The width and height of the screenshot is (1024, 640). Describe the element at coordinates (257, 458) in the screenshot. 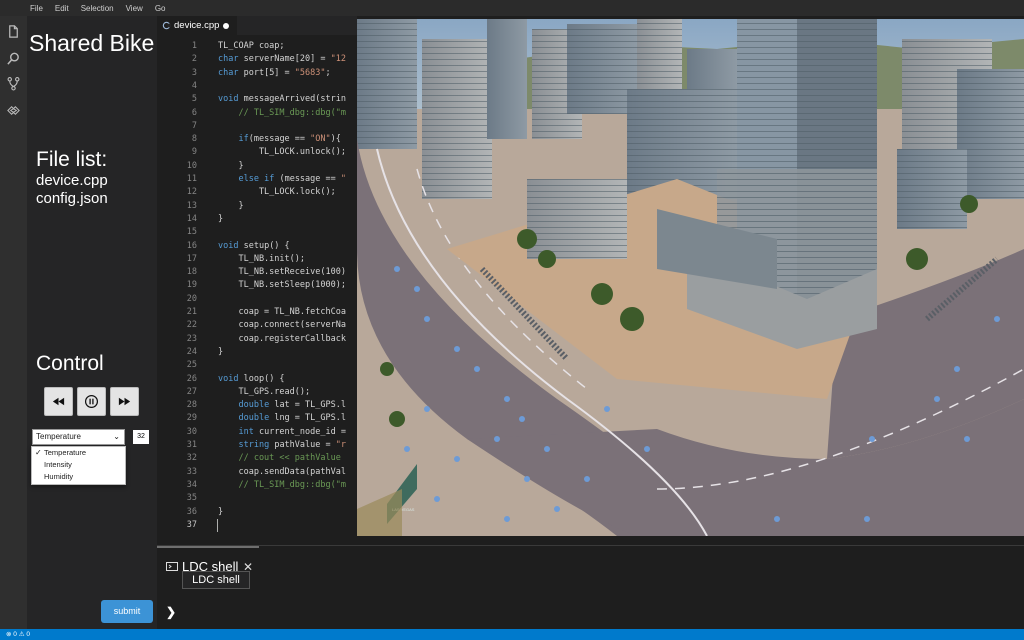

I see `code-line: 32 // cout << pathValue` at that location.